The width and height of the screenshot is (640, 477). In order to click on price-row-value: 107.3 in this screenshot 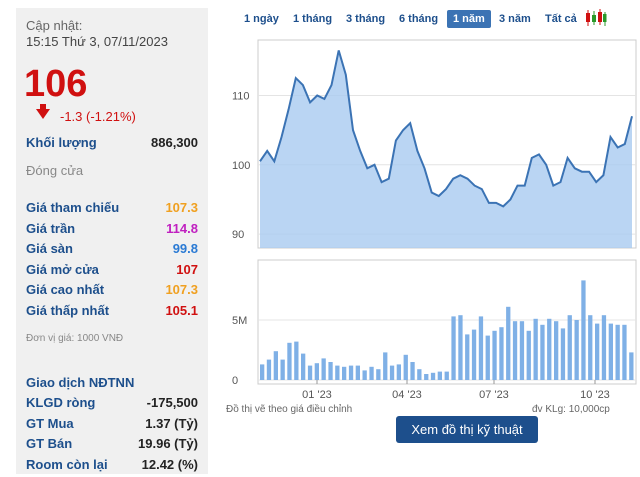, I will do `click(181, 207)`.